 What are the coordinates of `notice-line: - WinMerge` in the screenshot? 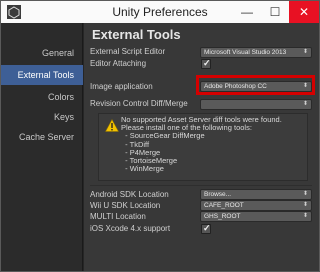 It's located at (142, 169).